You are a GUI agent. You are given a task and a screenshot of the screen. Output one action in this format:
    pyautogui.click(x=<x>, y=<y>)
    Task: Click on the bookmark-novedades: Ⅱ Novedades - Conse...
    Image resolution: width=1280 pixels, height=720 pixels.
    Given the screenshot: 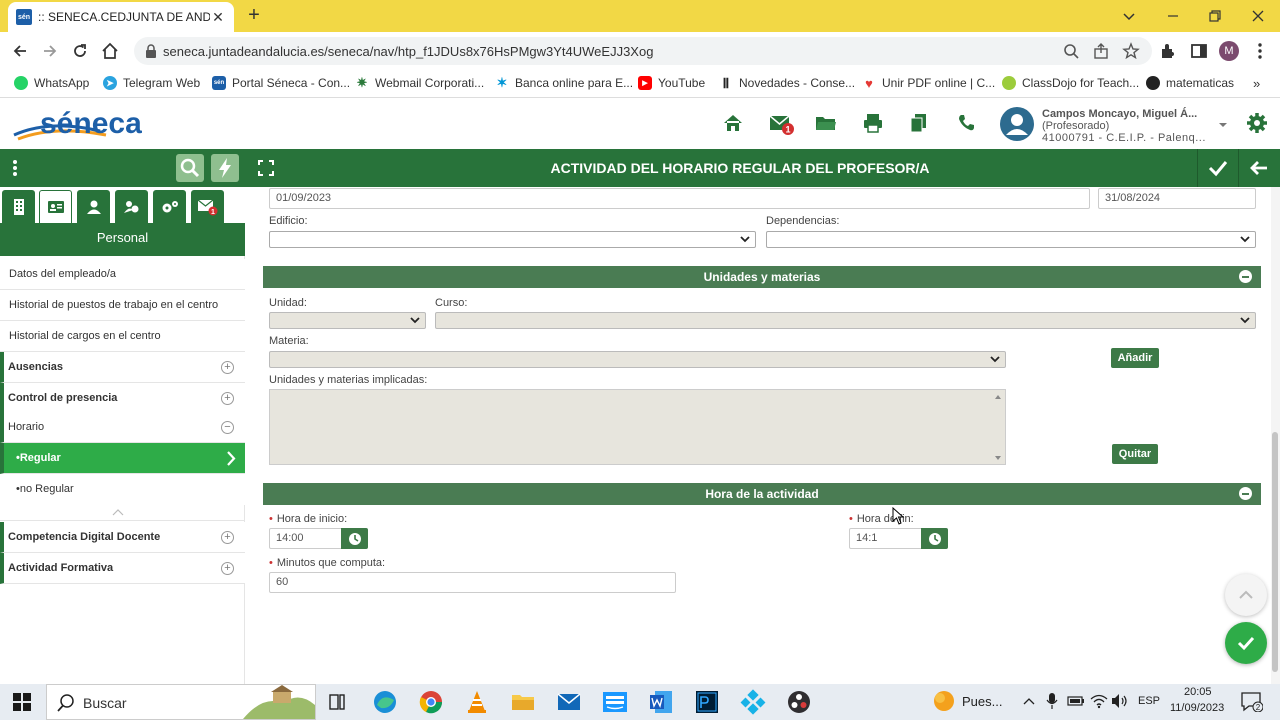 What is the action you would take?
    pyautogui.click(x=787, y=83)
    